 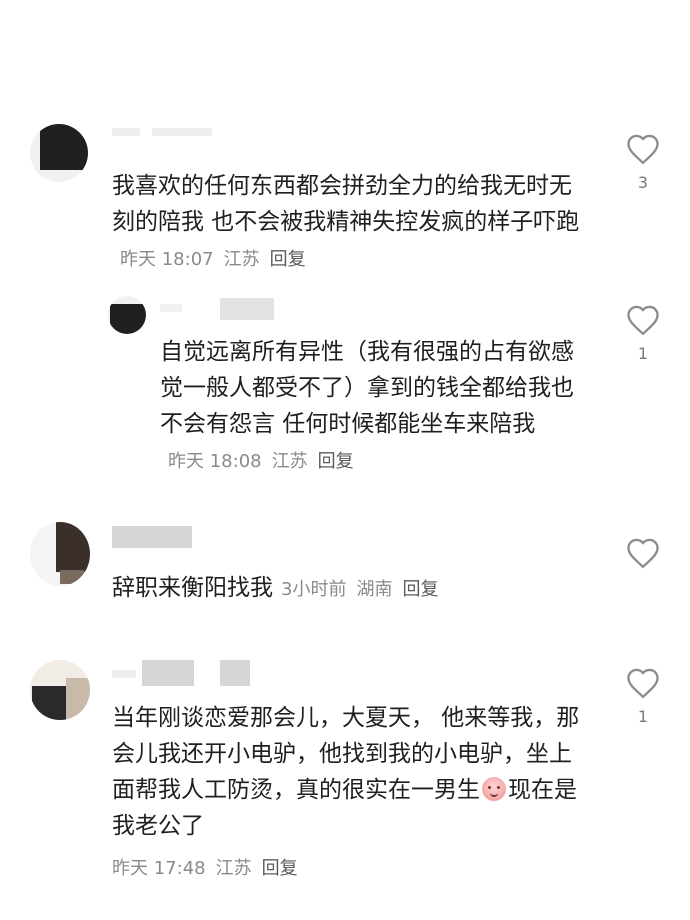 I want to click on comment-body: 辞职来衡阳找我, so click(x=192, y=588).